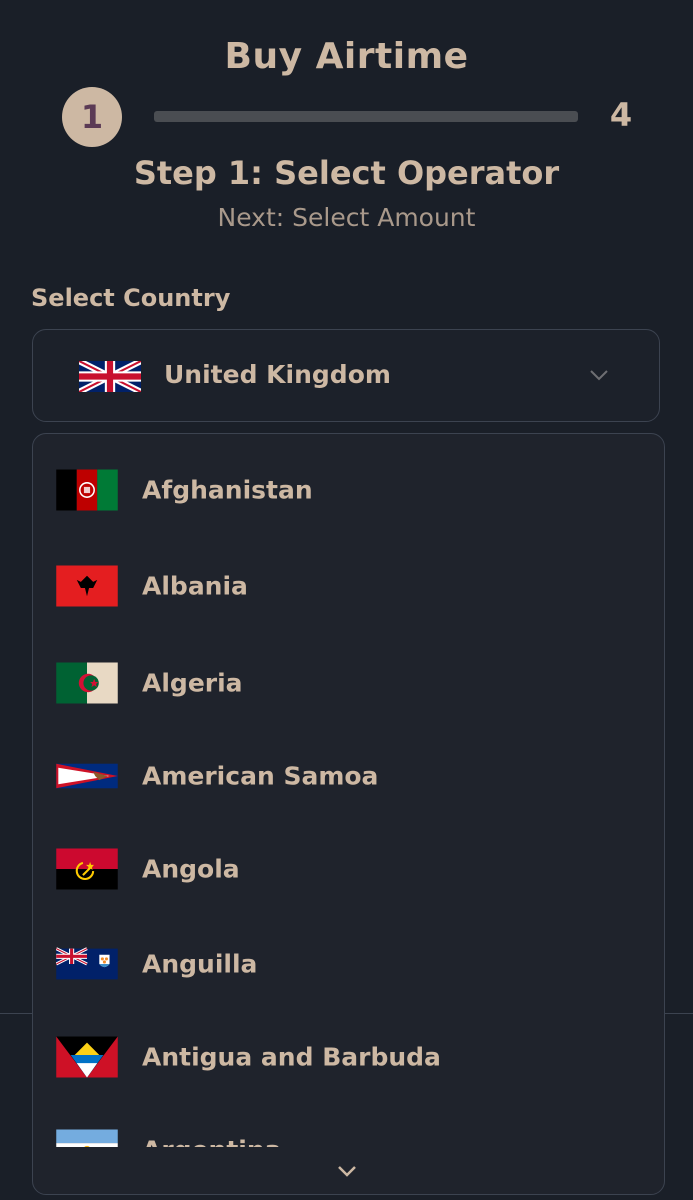 This screenshot has width=693, height=1200. Describe the element at coordinates (87, 869) in the screenshot. I see `angola-flag-icon` at that location.